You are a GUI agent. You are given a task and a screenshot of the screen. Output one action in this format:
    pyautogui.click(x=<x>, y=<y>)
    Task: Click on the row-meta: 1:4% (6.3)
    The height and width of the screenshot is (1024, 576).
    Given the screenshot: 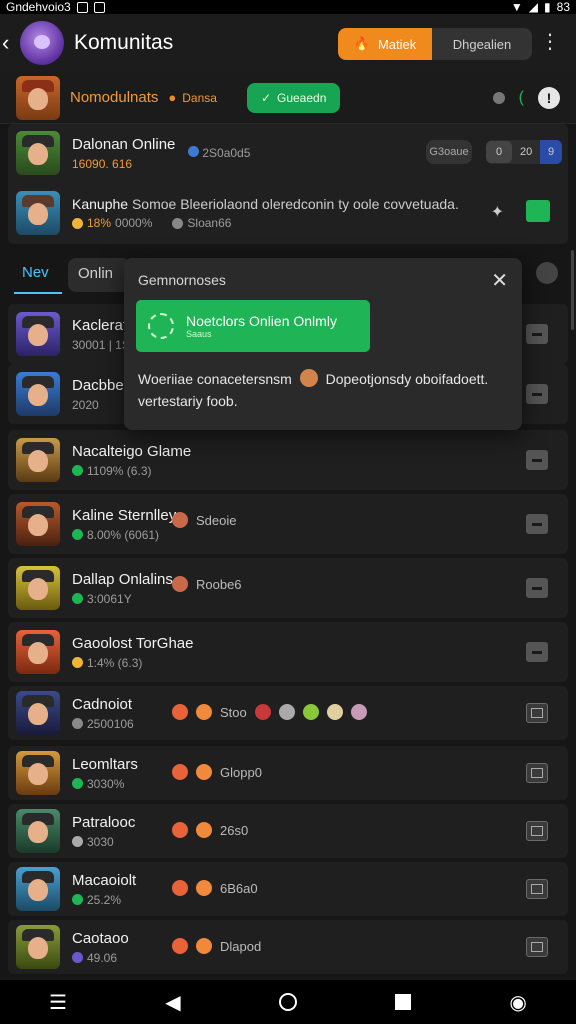 What is the action you would take?
    pyautogui.click(x=132, y=663)
    